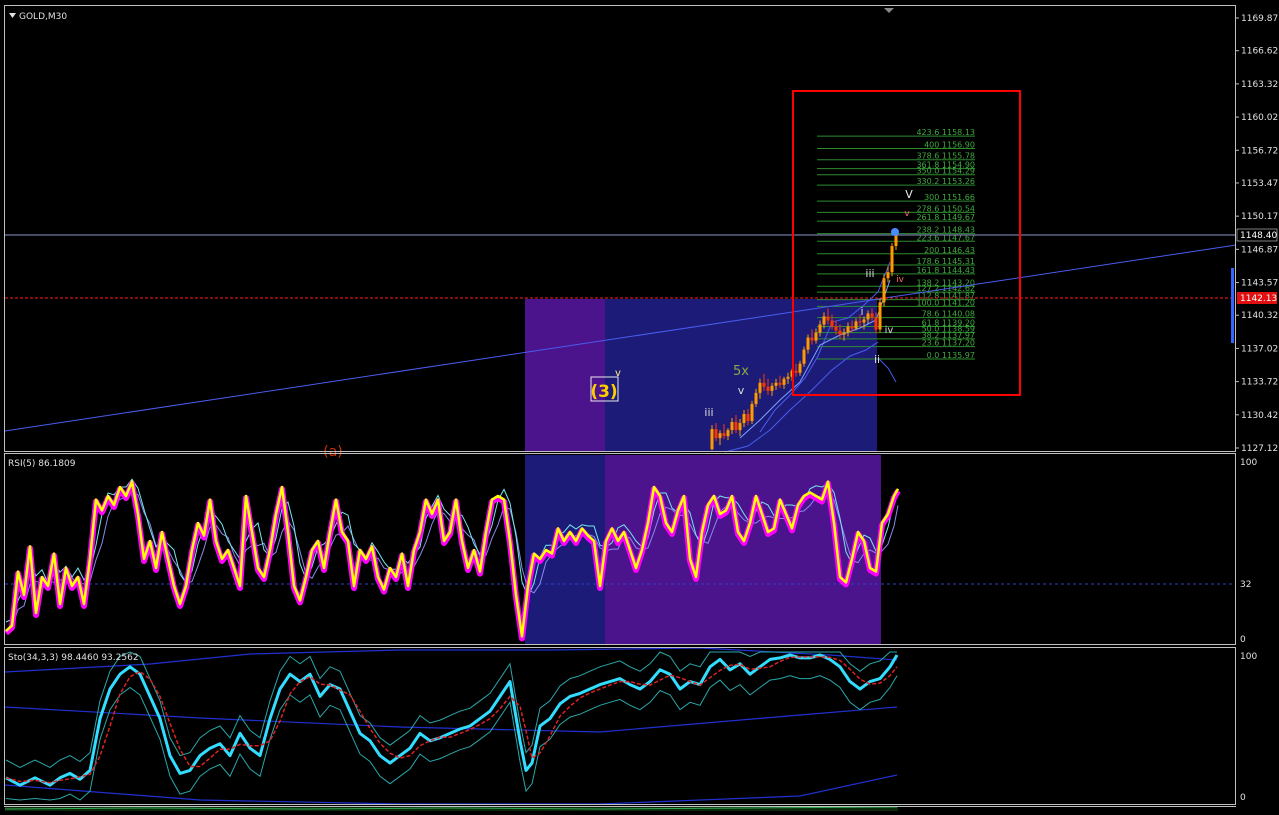 Image resolution: width=1279 pixels, height=815 pixels. I want to click on sto-title: Sto(34,3,3) 98.4460 93.2562, so click(73, 658).